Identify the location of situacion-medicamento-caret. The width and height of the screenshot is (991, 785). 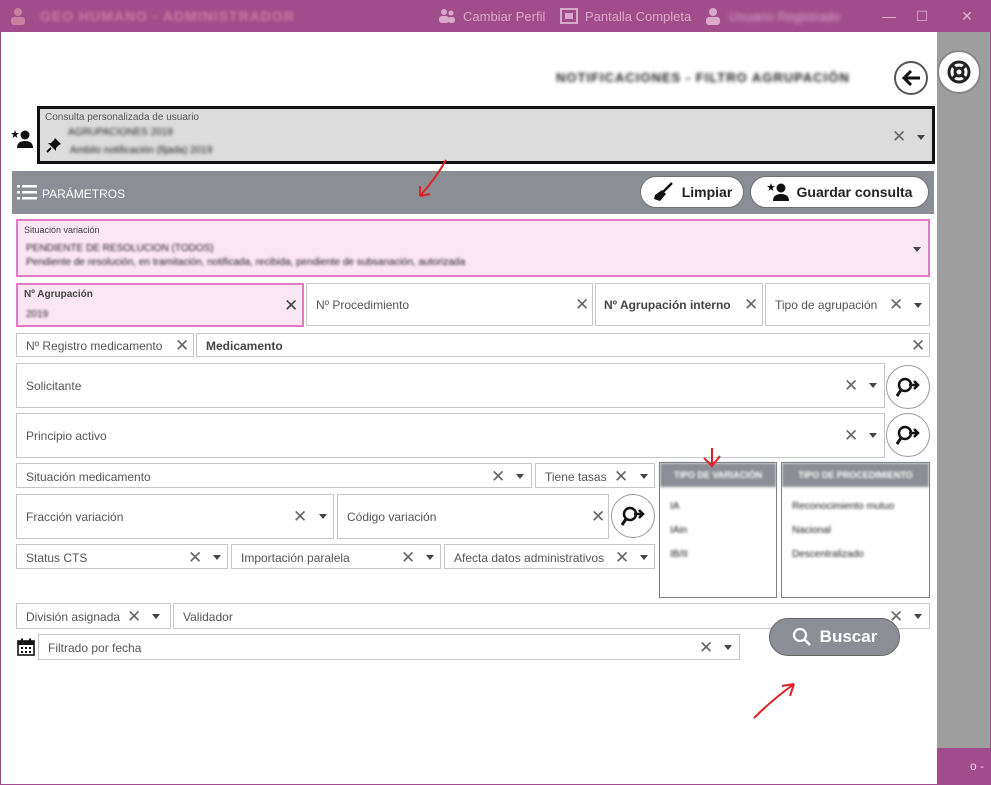
(520, 476).